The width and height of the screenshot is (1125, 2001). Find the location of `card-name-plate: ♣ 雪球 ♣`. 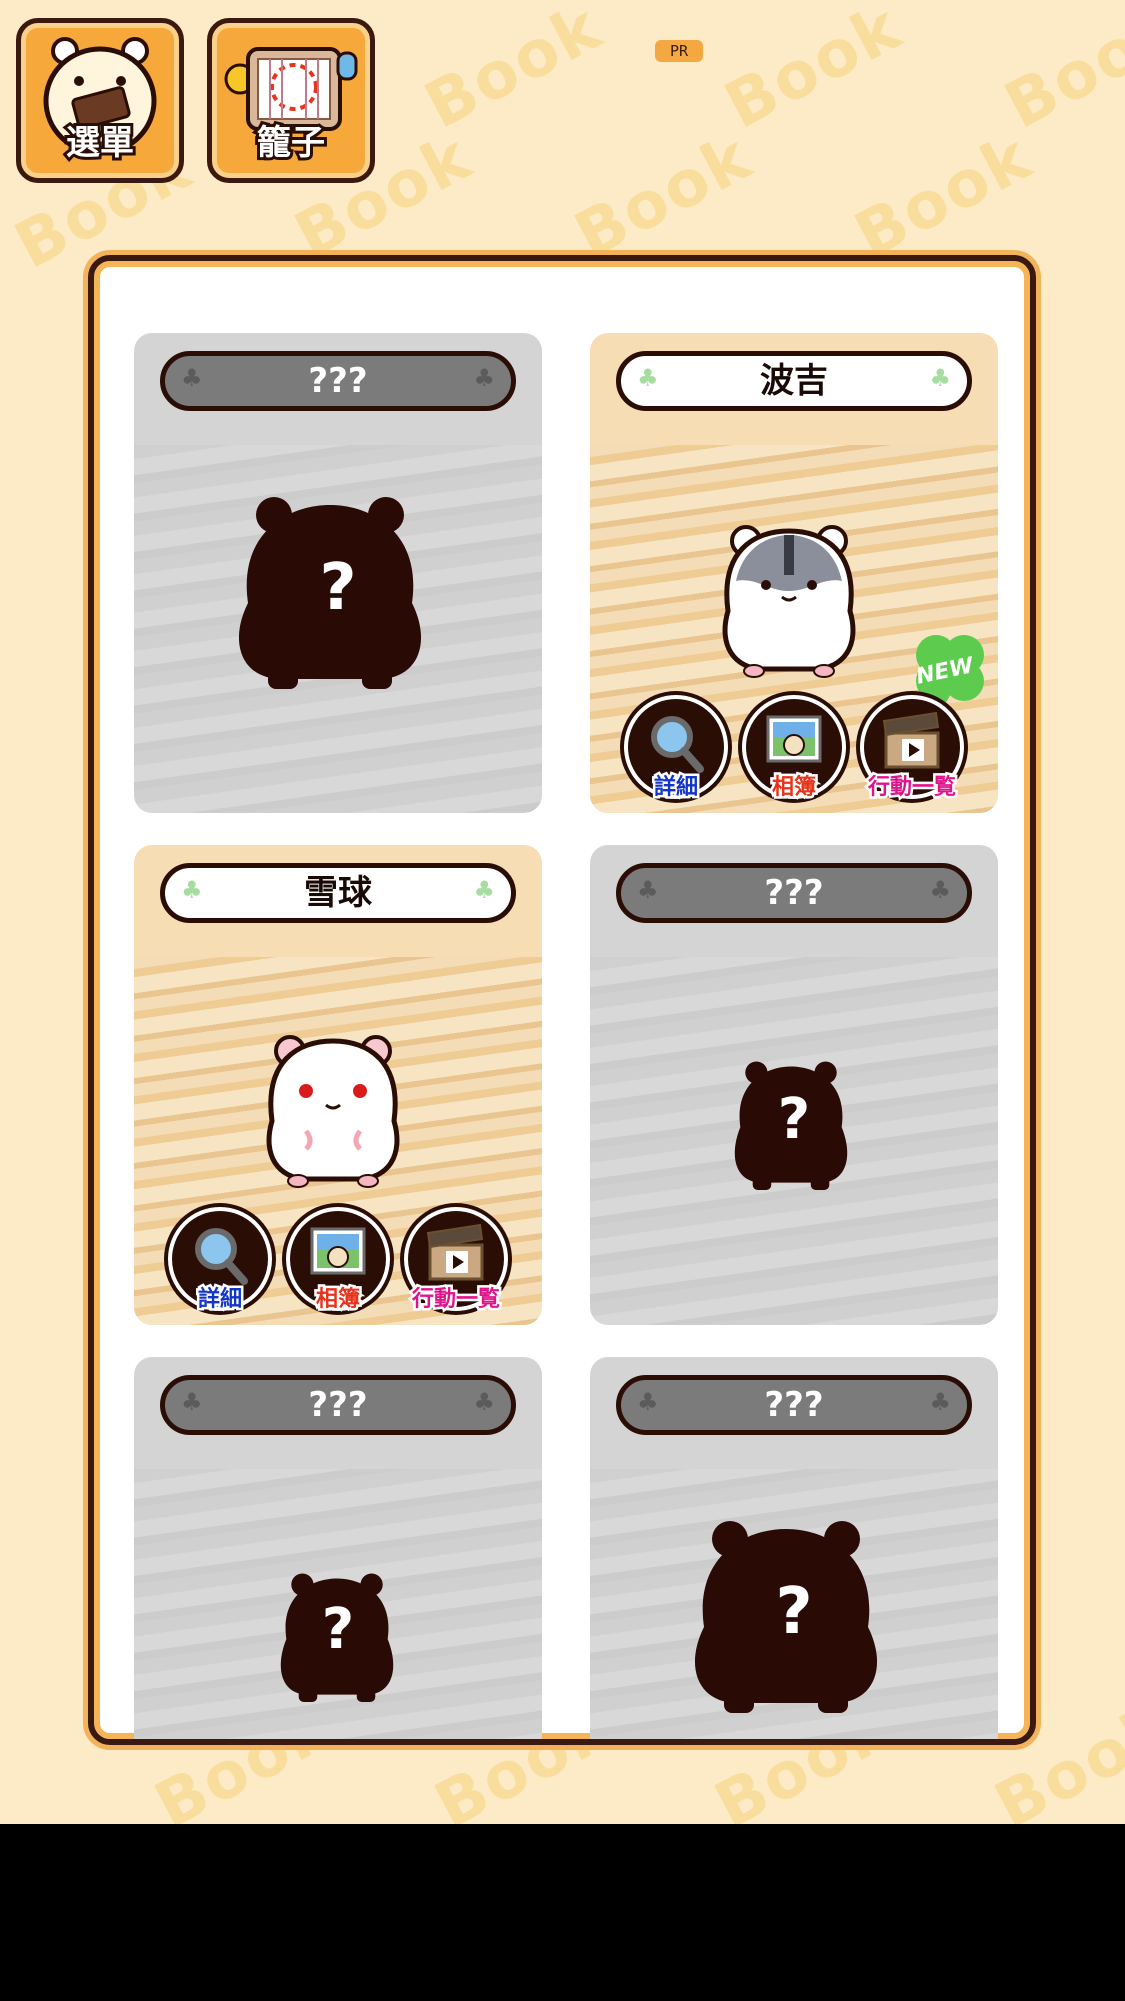

card-name-plate: ♣ 雪球 ♣ is located at coordinates (338, 893).